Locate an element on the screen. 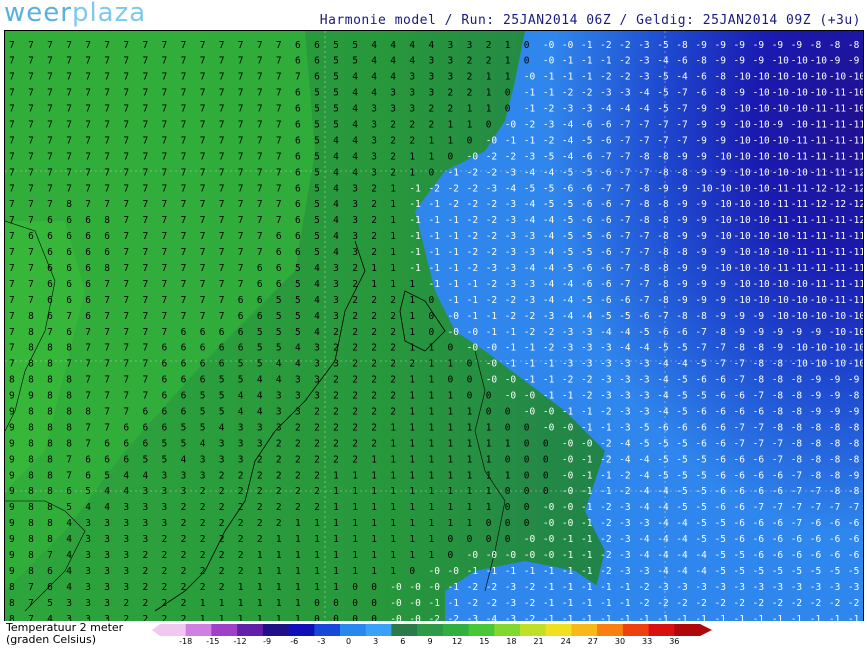 This screenshot has width=867, height=650. temperature-value: -4 is located at coordinates (663, 364).